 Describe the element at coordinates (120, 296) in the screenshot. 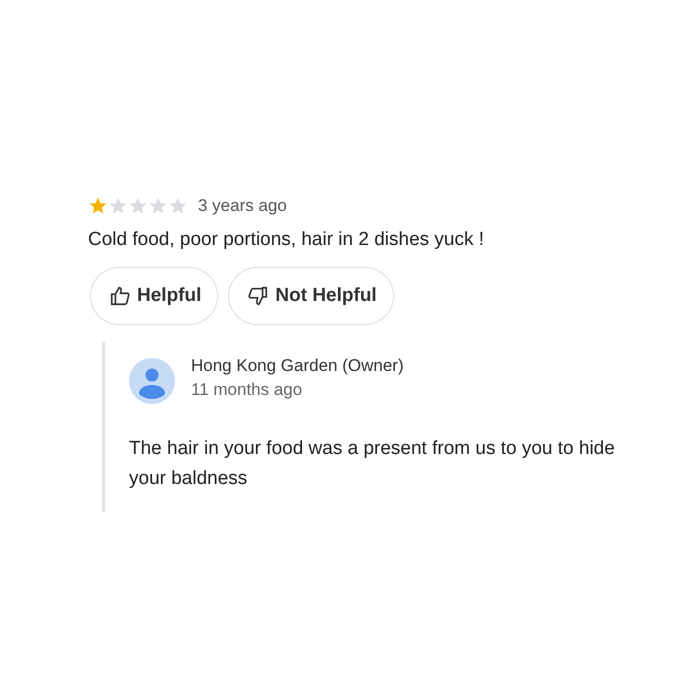

I see `thumbs-up-icon` at that location.